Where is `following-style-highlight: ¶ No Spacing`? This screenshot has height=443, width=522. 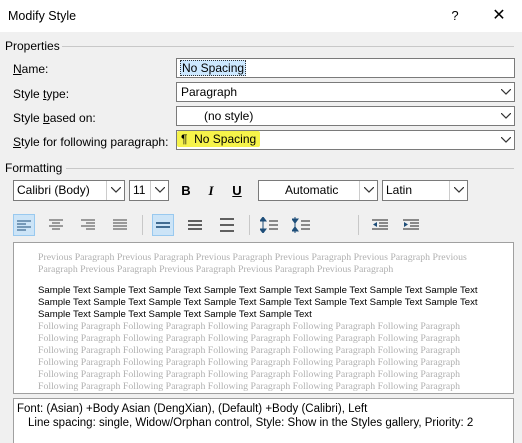 following-style-highlight: ¶ No Spacing is located at coordinates (219, 139).